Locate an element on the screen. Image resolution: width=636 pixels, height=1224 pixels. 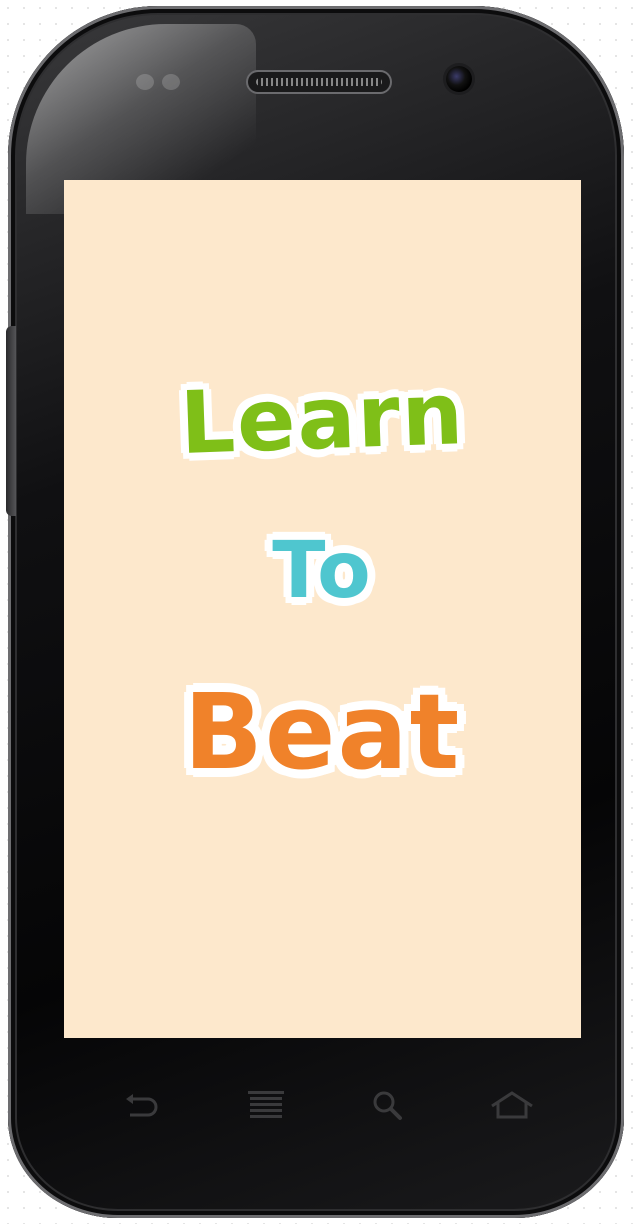
back-button is located at coordinates (142, 1106).